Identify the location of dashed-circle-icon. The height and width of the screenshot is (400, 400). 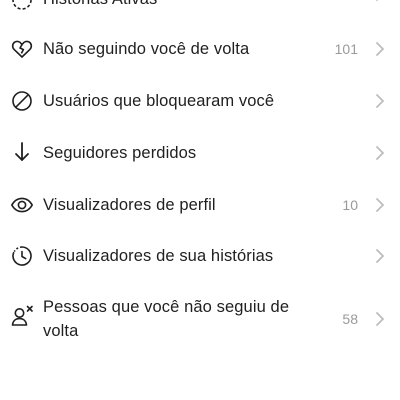
(22, 6).